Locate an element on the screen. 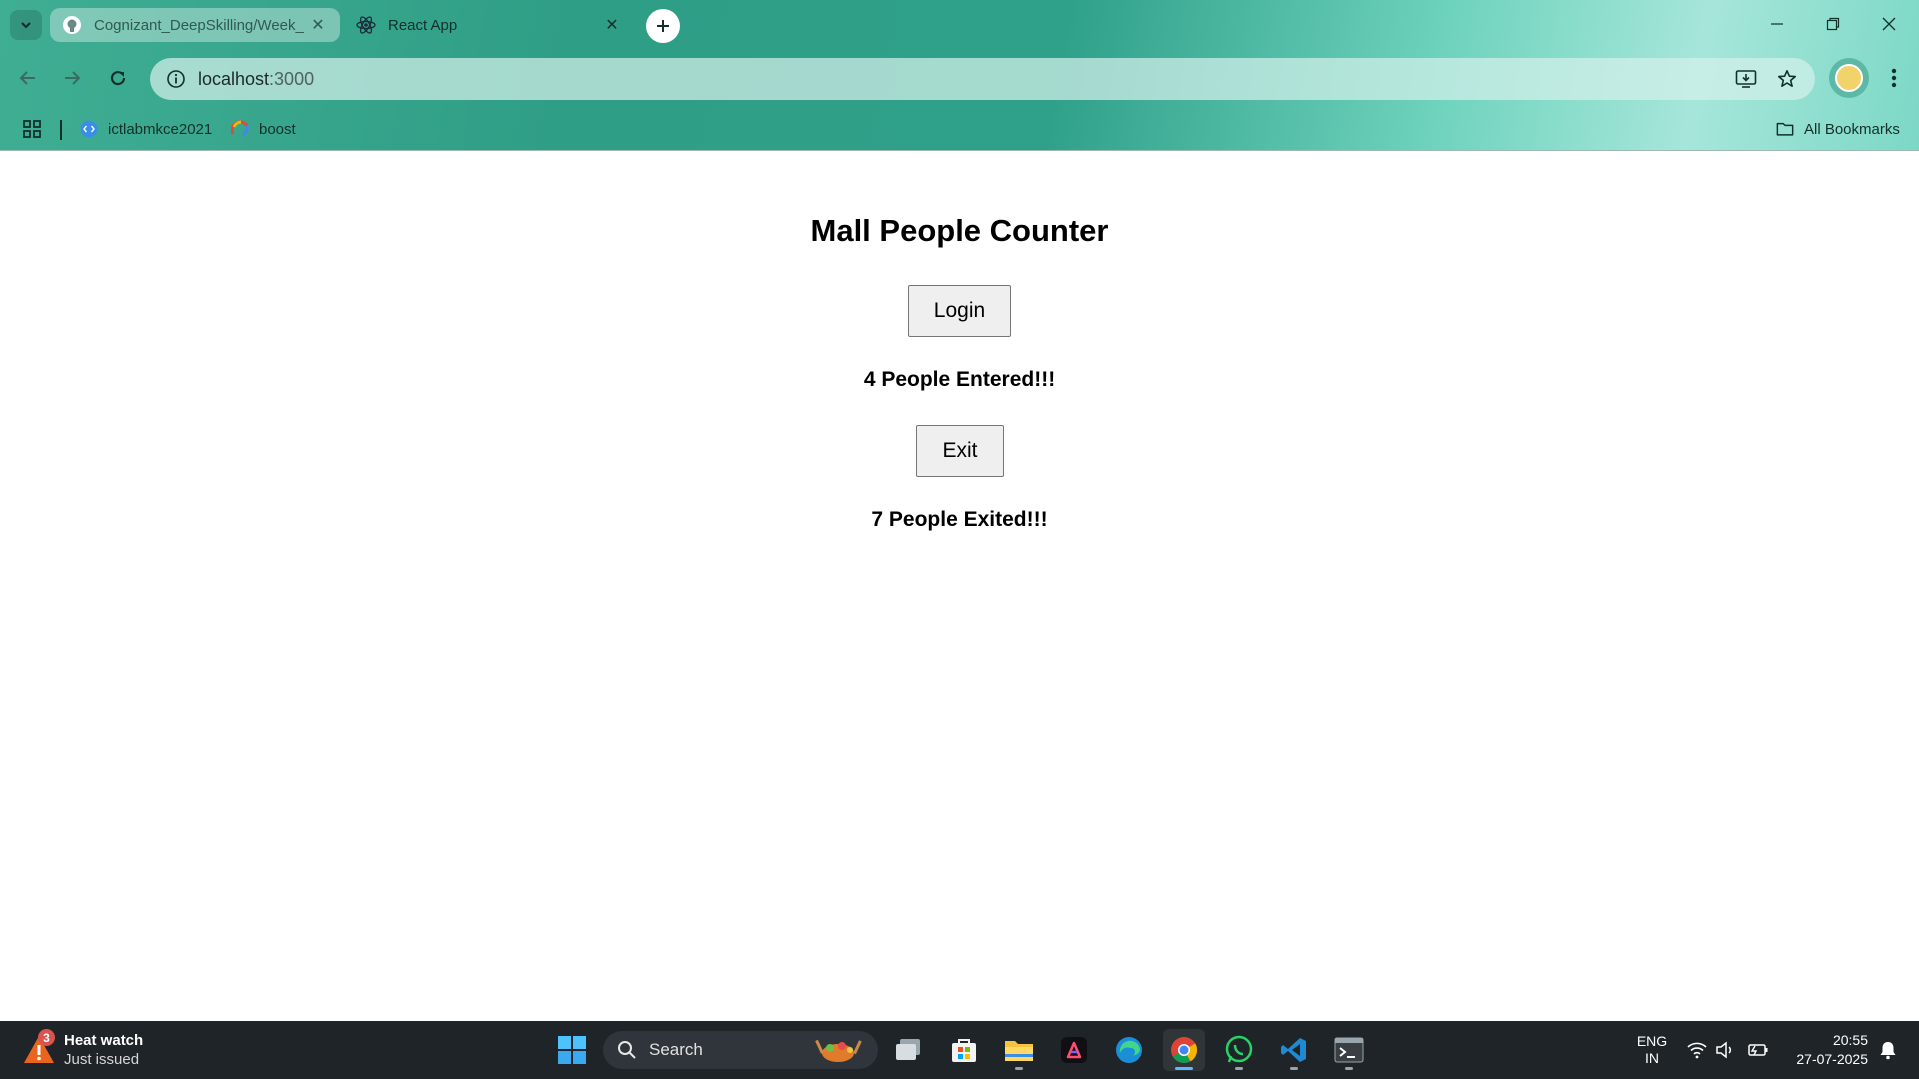 This screenshot has width=1919, height=1079. active-indicator is located at coordinates (1184, 1068).